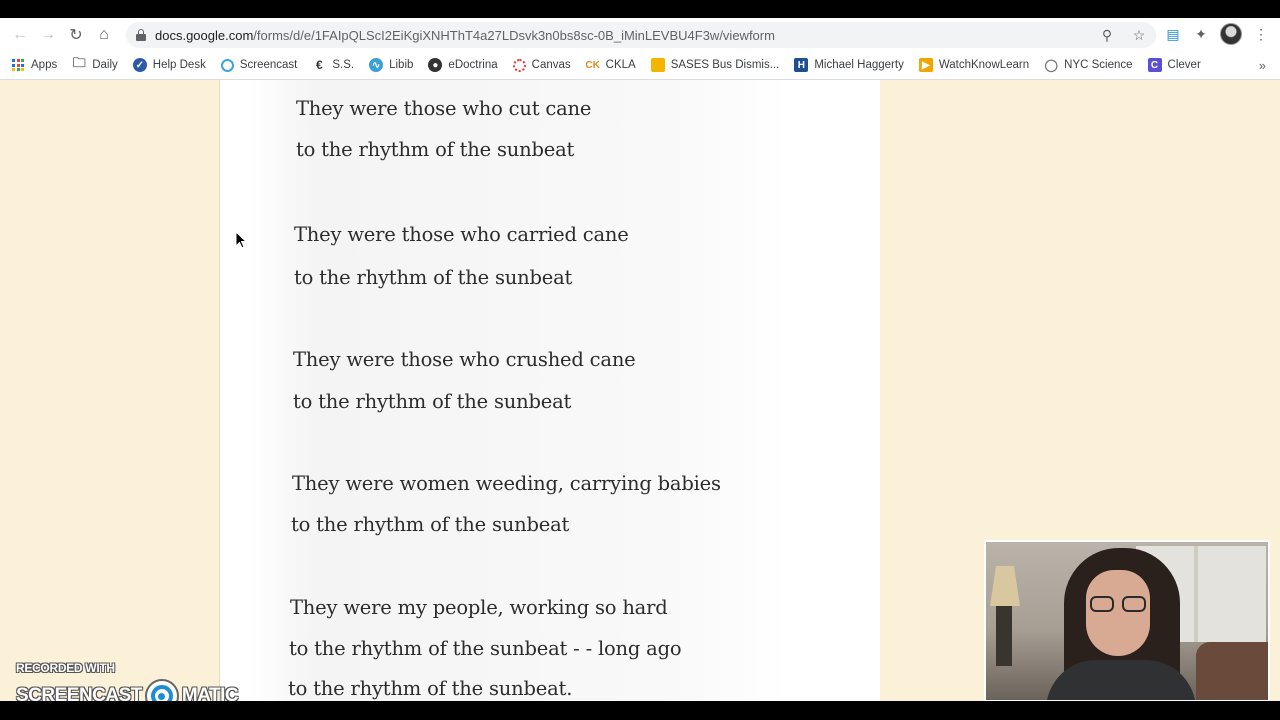  Describe the element at coordinates (139, 65) in the screenshot. I see `helpdesk-icon: ✓` at that location.